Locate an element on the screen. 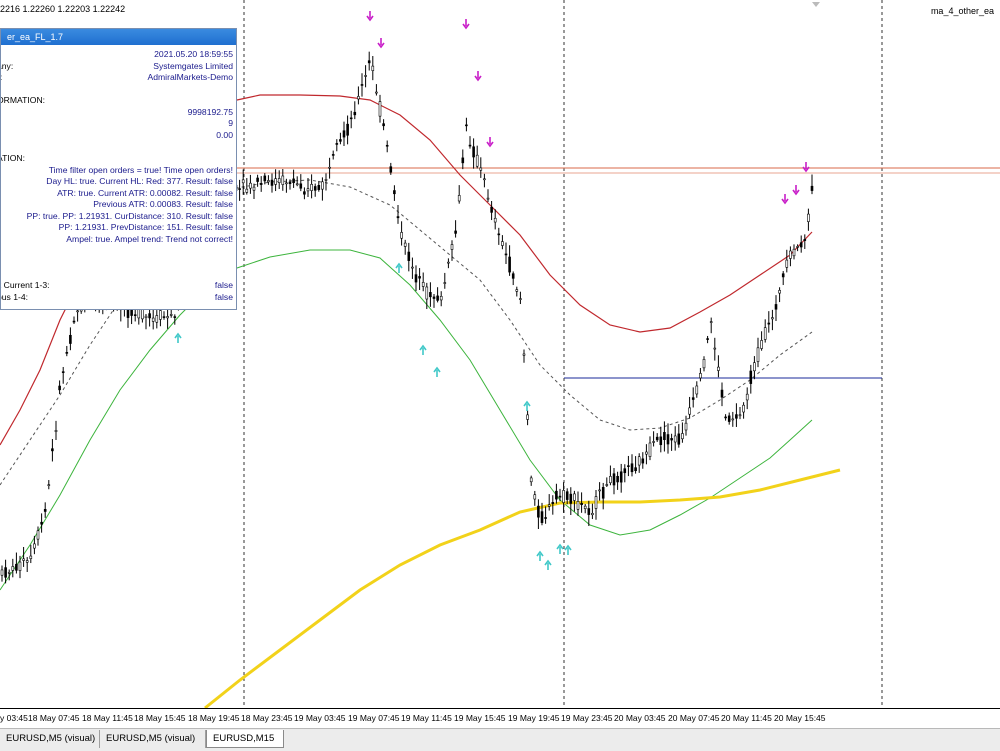 The height and width of the screenshot is (751, 1000). tab-eurusd-m5-visual-1: EURUSD,M5 (visual) is located at coordinates (50, 739).